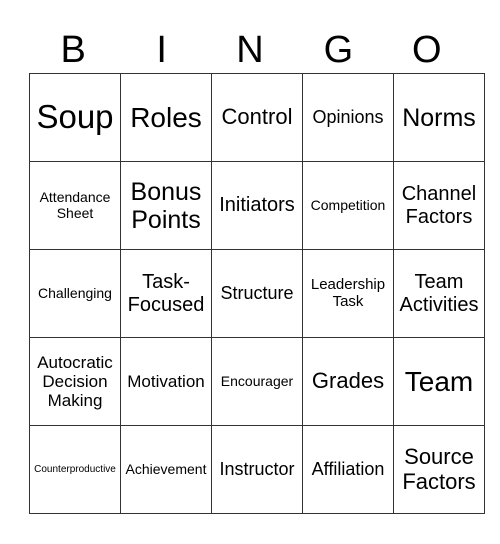 The width and height of the screenshot is (500, 544). What do you see at coordinates (439, 293) in the screenshot?
I see `bingo-cell: Team Activities` at bounding box center [439, 293].